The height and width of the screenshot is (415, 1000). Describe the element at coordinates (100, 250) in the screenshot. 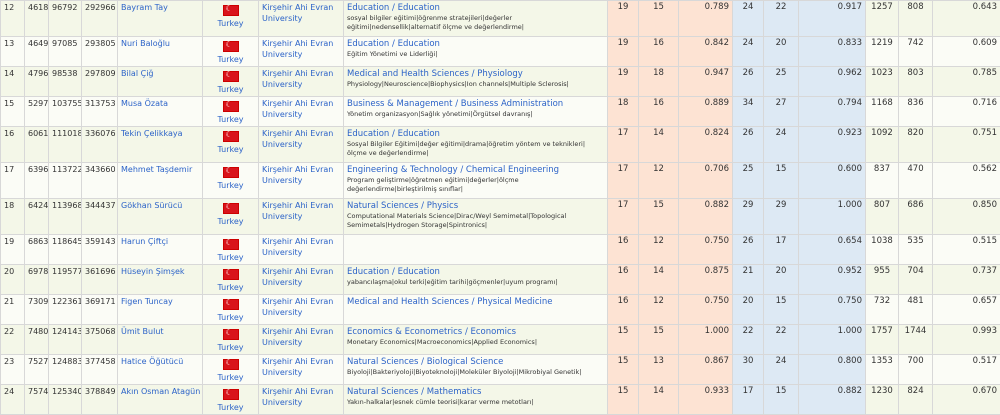

I see `total-rank-cell: 359143` at that location.